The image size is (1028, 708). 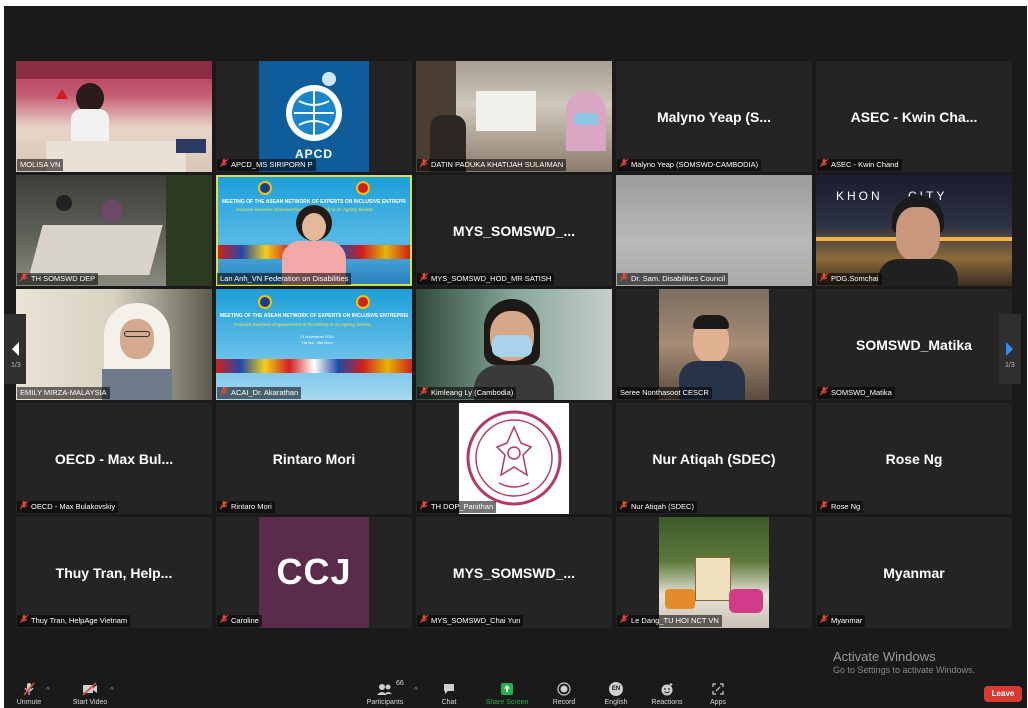 I want to click on participant-display-name: Rintaro Mori, so click(x=314, y=458).